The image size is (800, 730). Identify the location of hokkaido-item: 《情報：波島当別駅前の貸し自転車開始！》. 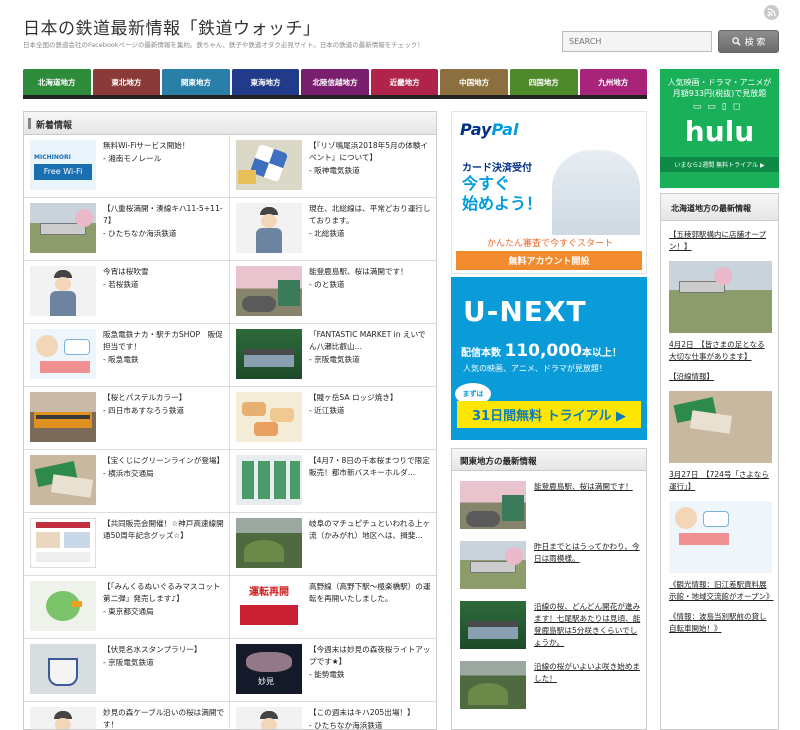
(719, 619).